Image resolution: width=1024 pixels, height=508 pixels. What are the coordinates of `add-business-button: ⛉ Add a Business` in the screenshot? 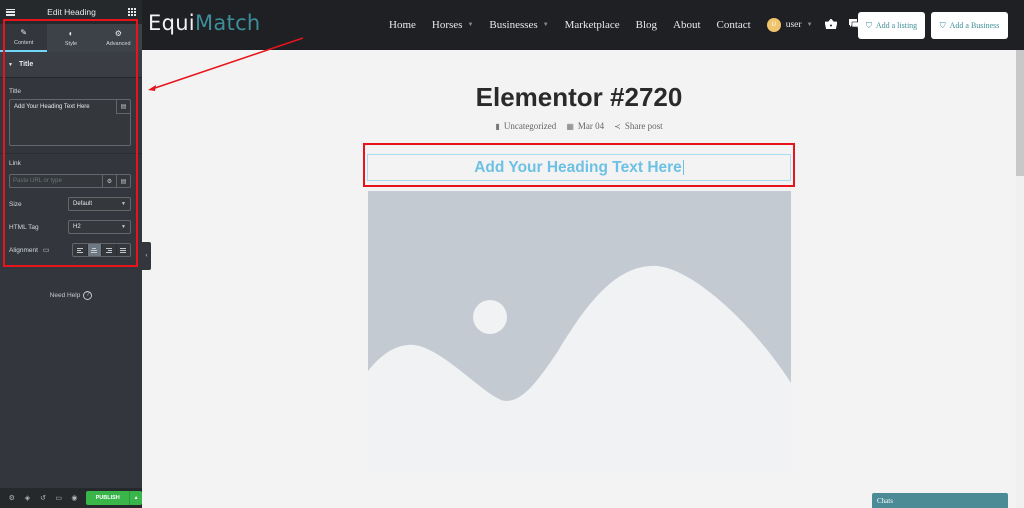 It's located at (969, 25).